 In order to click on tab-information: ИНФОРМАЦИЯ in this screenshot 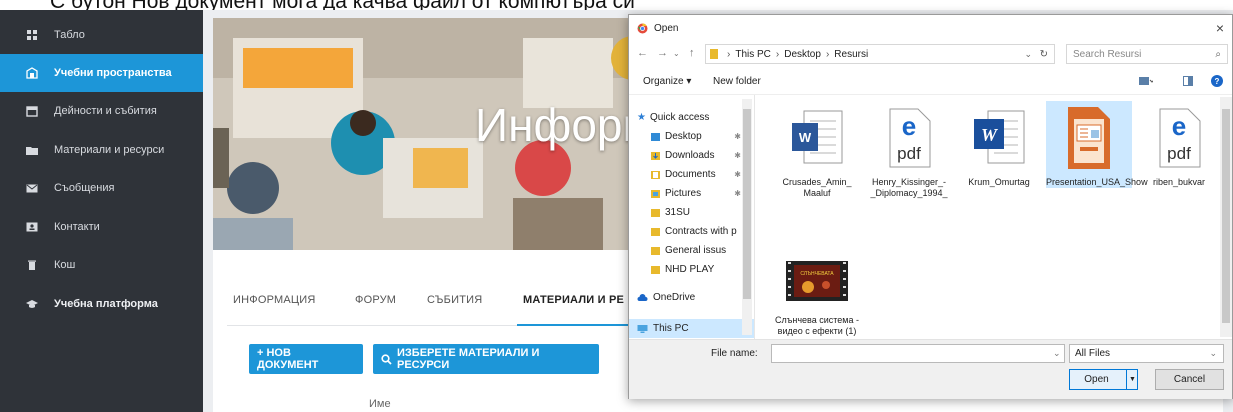, I will do `click(274, 300)`.